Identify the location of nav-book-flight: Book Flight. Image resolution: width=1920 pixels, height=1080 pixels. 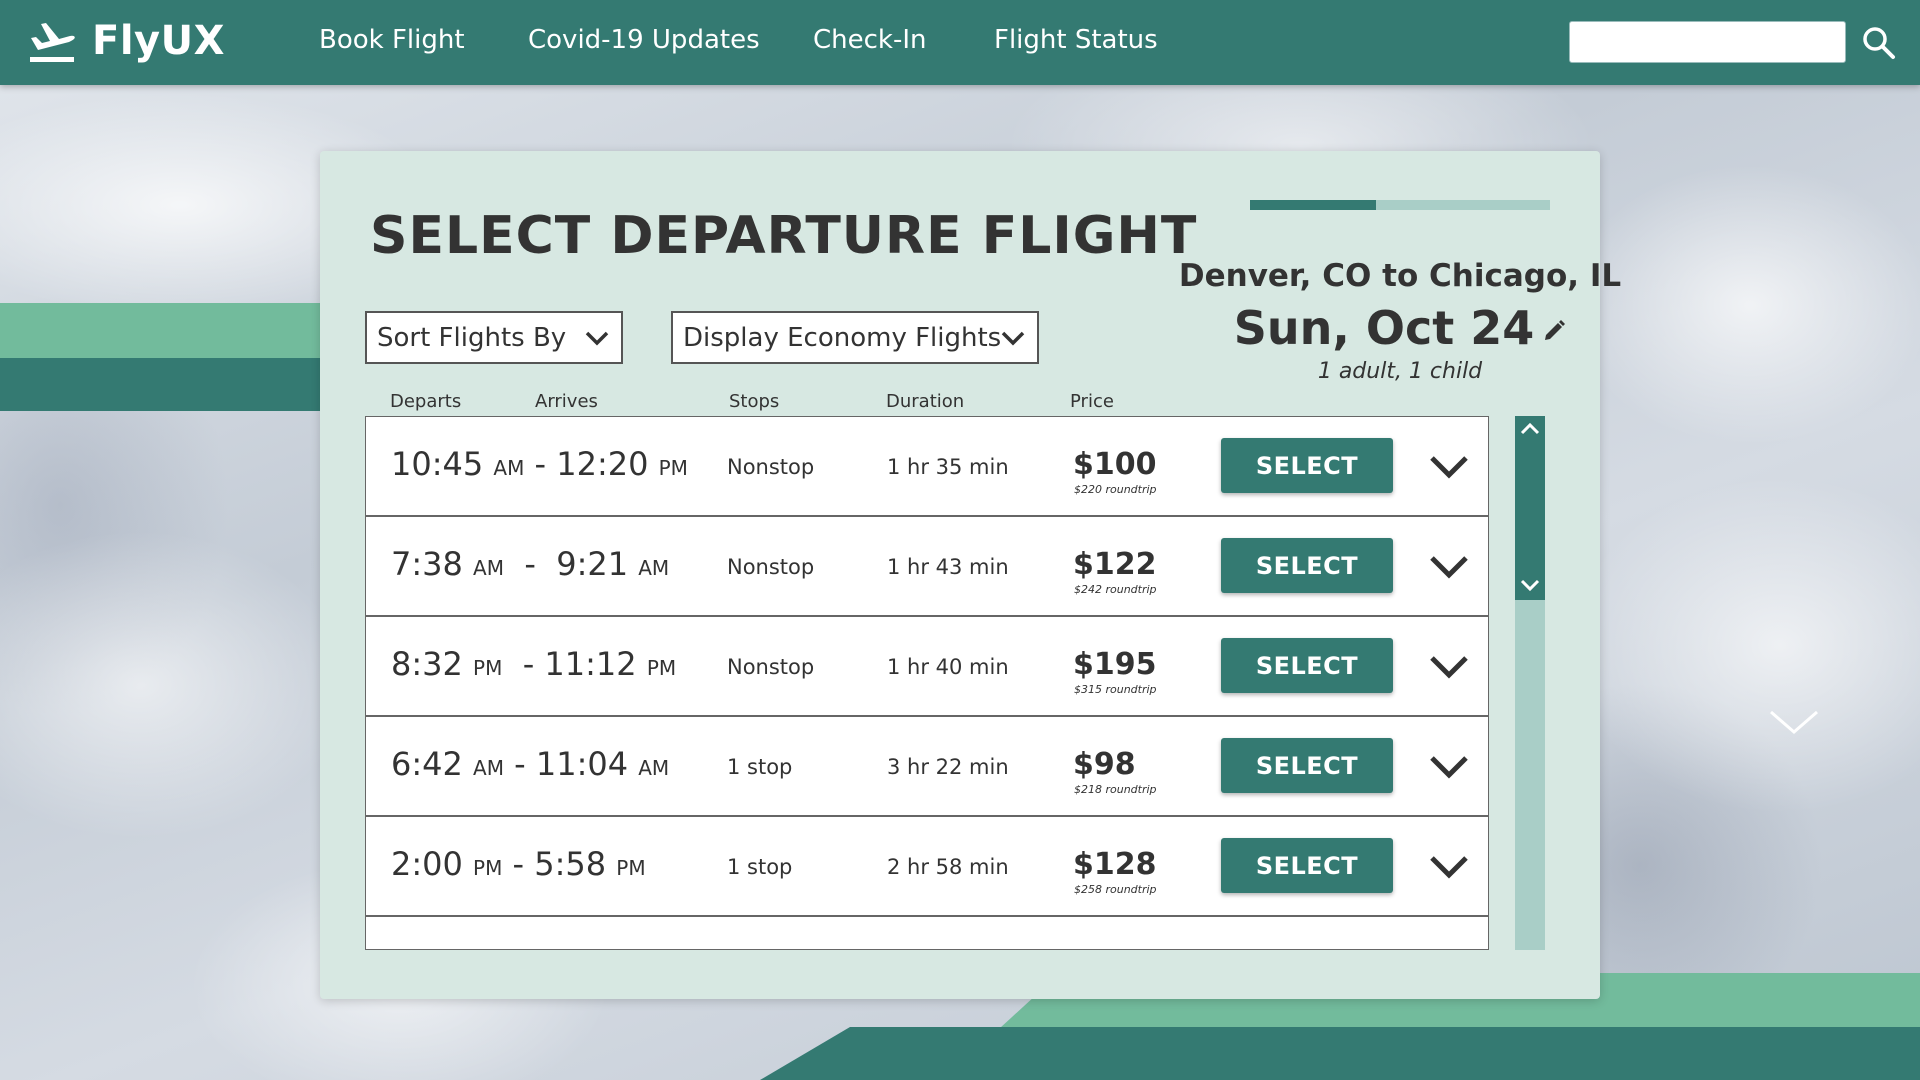
(392, 40).